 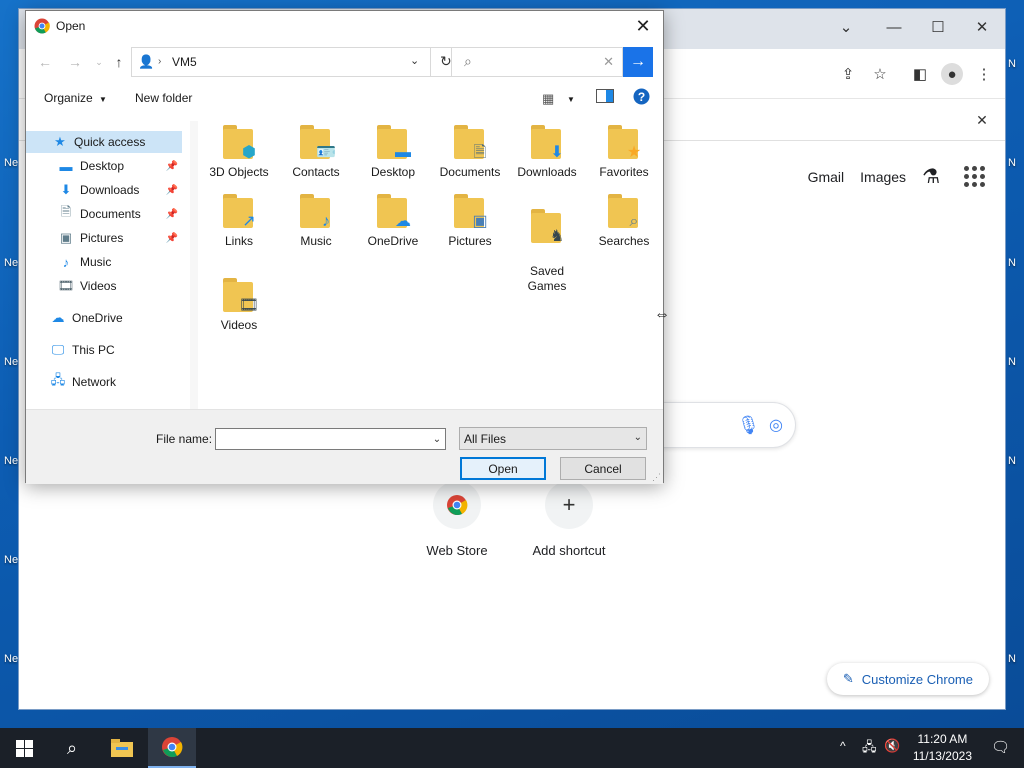 What do you see at coordinates (470, 221) in the screenshot?
I see `folder-pictures: ▣ Pictures` at bounding box center [470, 221].